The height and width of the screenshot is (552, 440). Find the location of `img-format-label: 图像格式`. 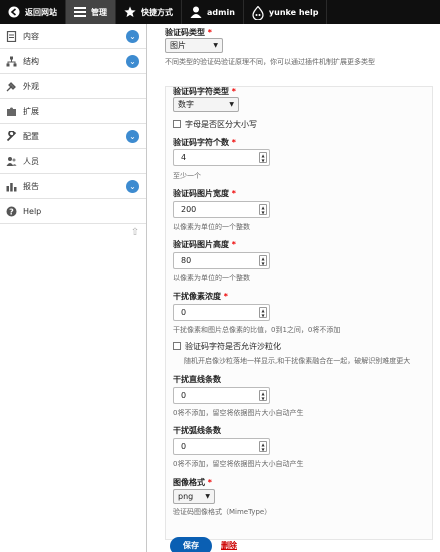

img-format-label: 图像格式 is located at coordinates (189, 482).